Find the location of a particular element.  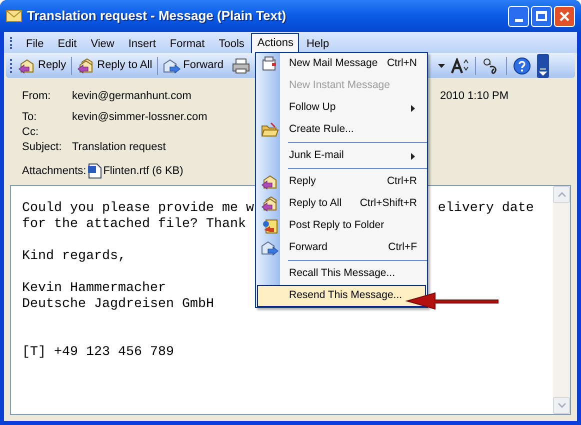

field-label: Attachments: is located at coordinates (54, 171).